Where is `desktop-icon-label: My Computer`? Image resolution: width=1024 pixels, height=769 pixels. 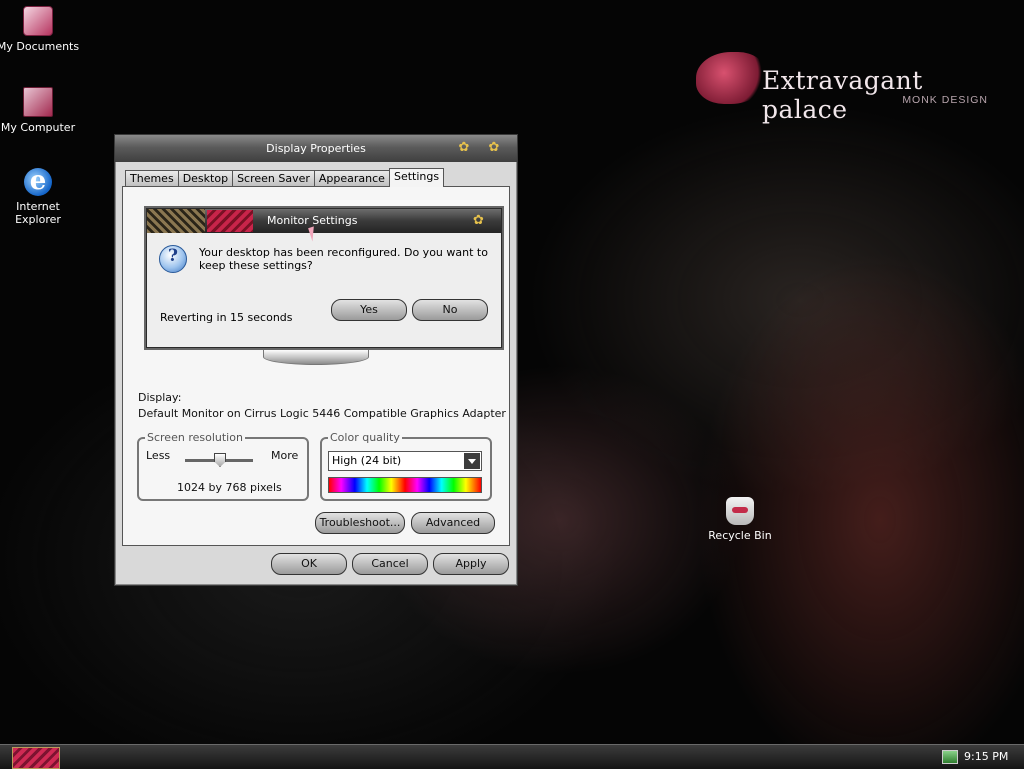 desktop-icon-label: My Computer is located at coordinates (38, 127).